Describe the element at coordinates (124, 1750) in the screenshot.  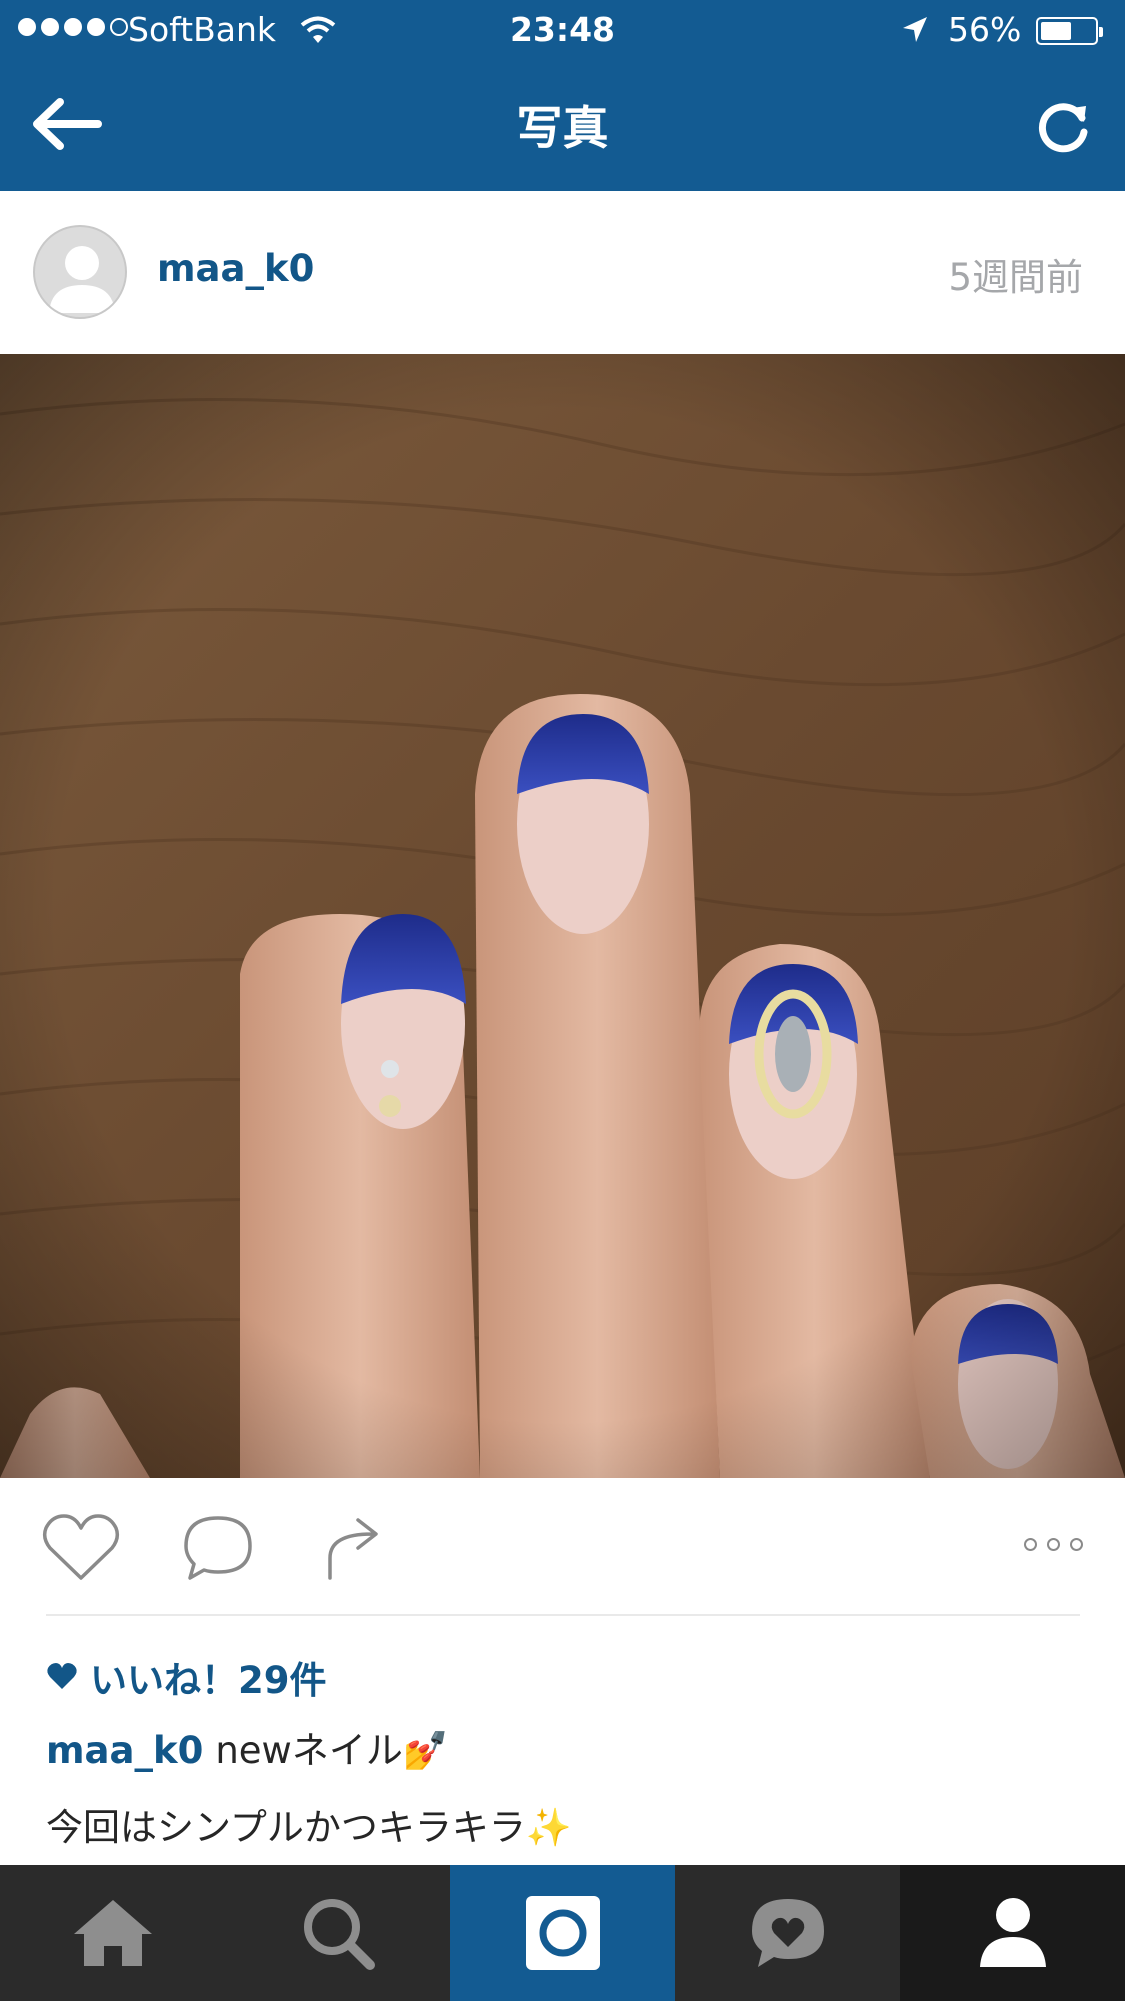
I see `caption-username: maa_k0` at that location.